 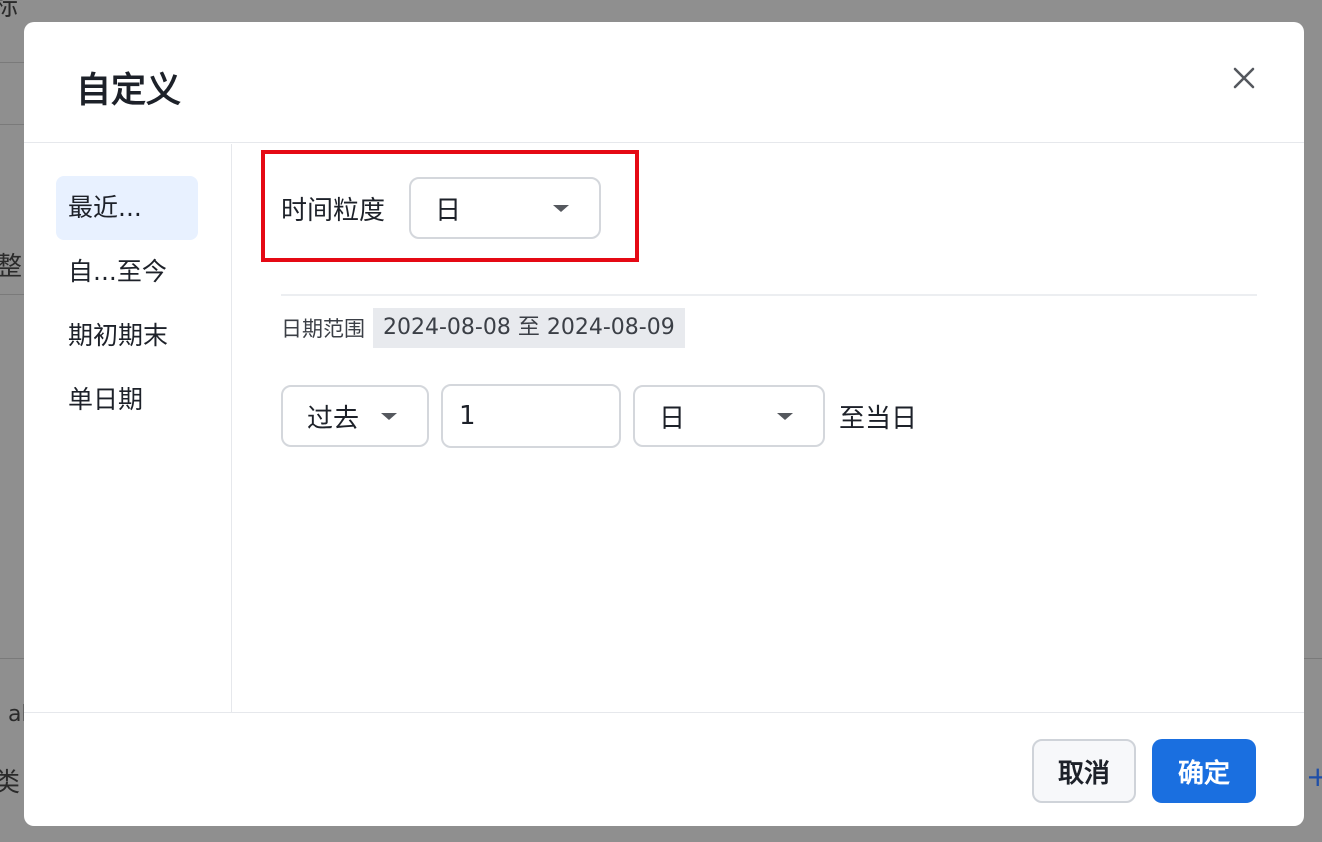 I want to click on modal-footer: 取消 确定, so click(x=664, y=769).